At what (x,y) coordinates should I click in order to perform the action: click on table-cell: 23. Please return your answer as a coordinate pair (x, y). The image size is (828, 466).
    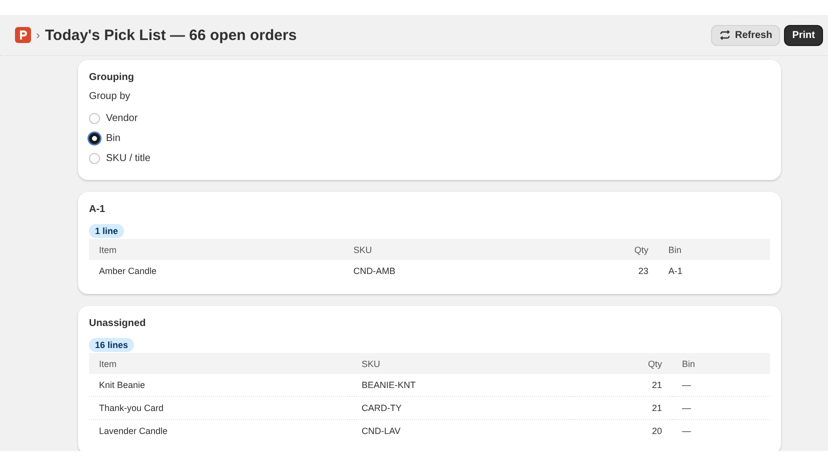
    Looking at the image, I should click on (602, 271).